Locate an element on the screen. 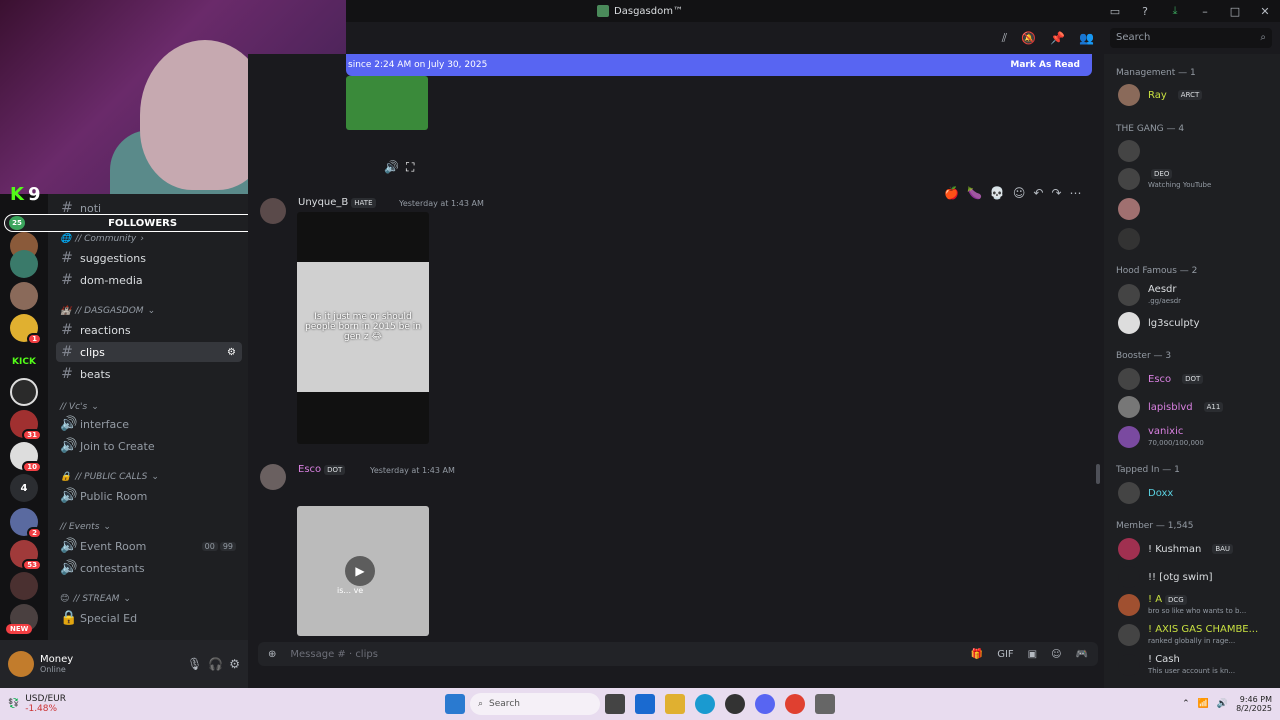  reaction-icon: 🍎 is located at coordinates (951, 193).